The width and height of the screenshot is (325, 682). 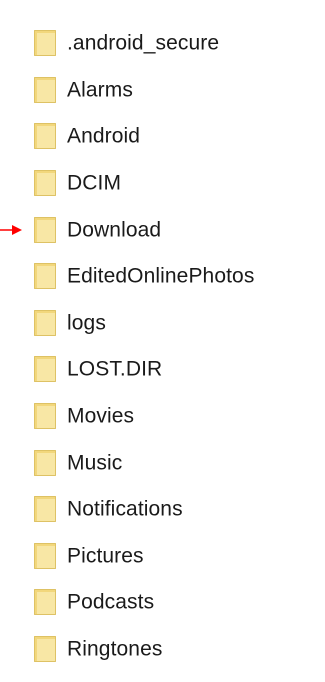 What do you see at coordinates (95, 463) in the screenshot?
I see `folder-label: Music` at bounding box center [95, 463].